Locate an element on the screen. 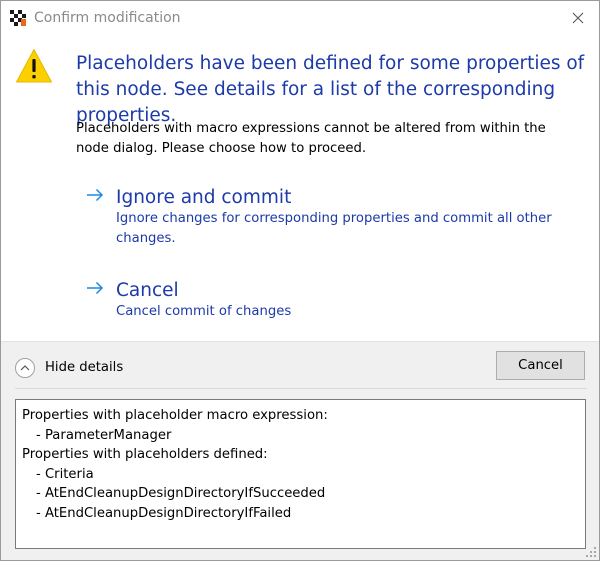 This screenshot has width=600, height=561. checkered-flag-icon is located at coordinates (18, 18).